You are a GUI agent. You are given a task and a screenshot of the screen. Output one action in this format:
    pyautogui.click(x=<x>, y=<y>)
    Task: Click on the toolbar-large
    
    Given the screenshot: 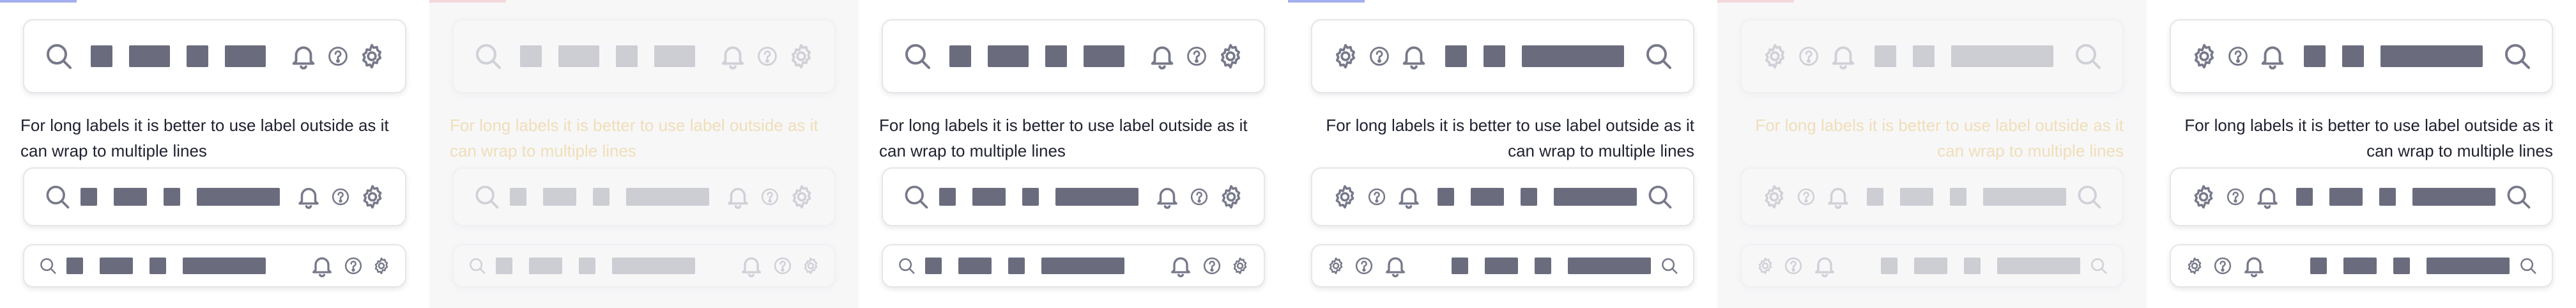 What is the action you would take?
    pyautogui.click(x=214, y=56)
    